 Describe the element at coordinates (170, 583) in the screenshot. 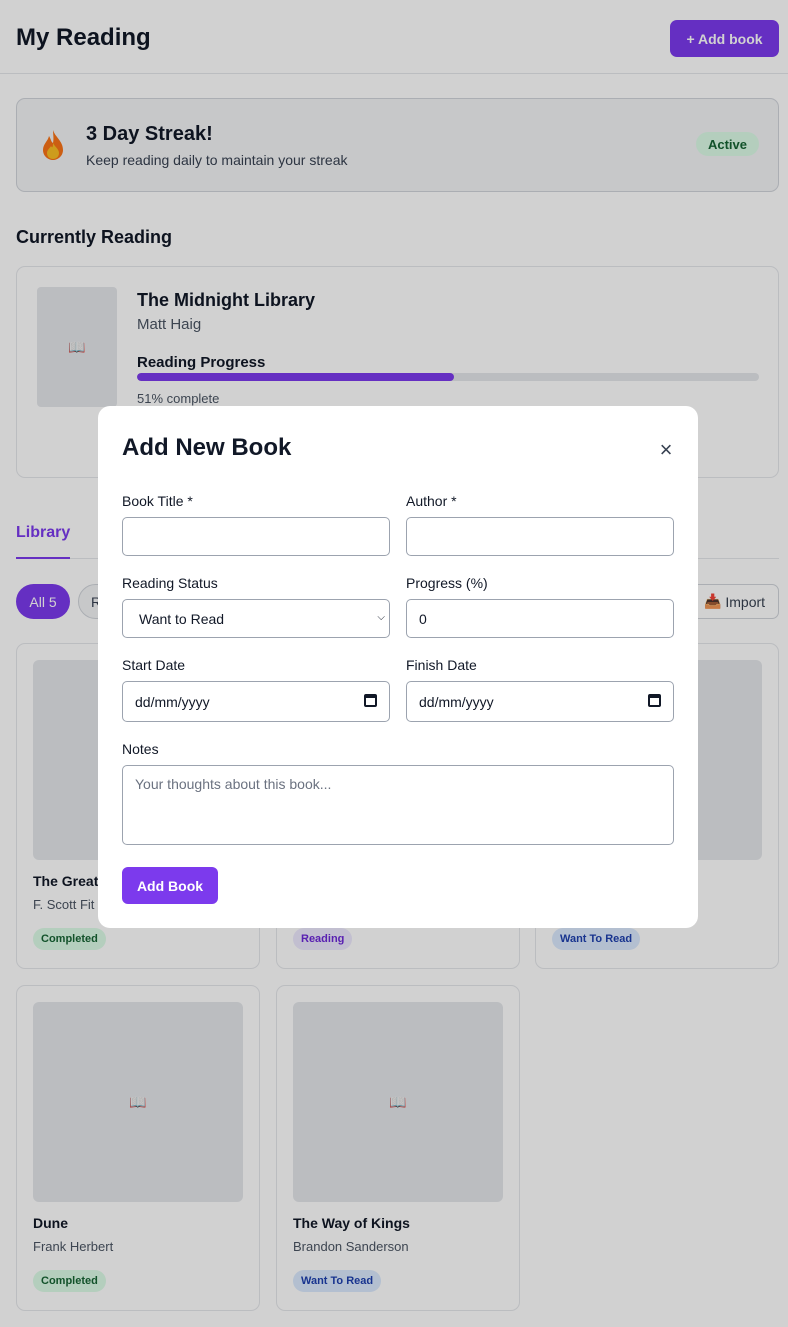

I see `reading-status-label: Reading Status` at that location.